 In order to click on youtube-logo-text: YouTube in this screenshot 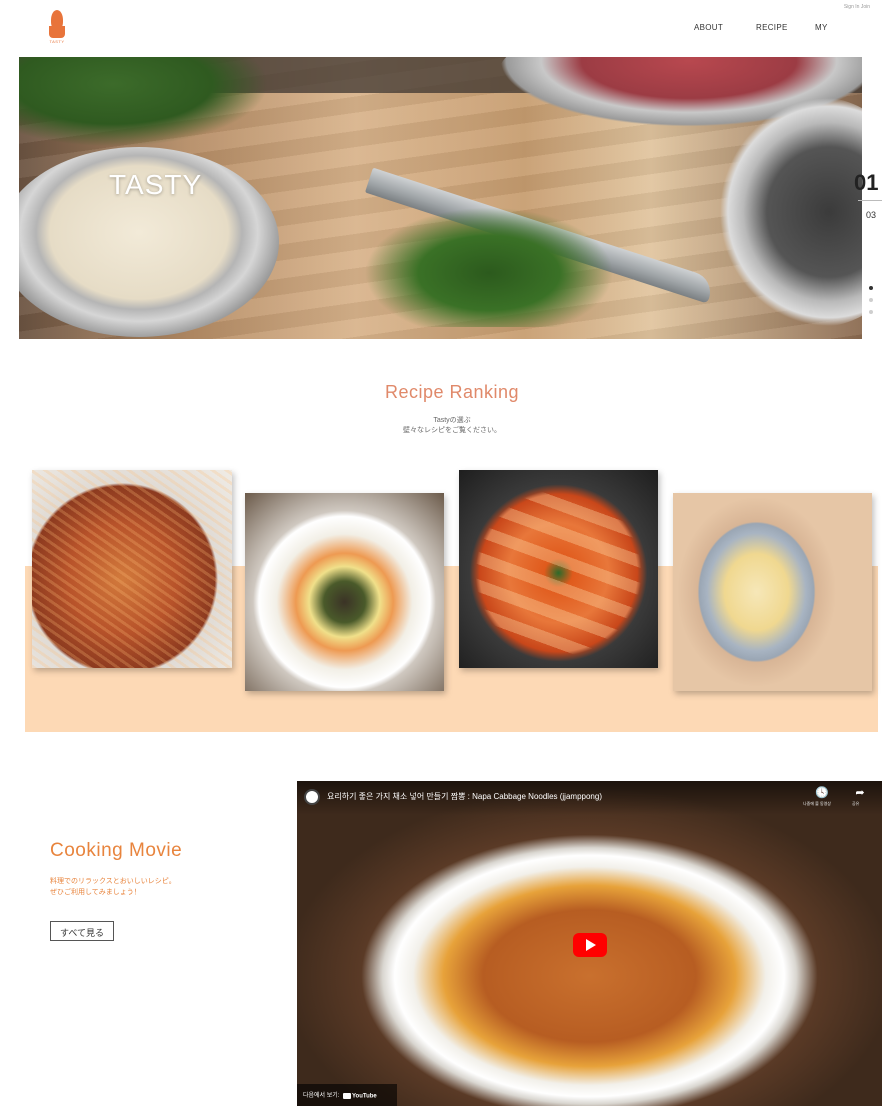, I will do `click(364, 1097)`.